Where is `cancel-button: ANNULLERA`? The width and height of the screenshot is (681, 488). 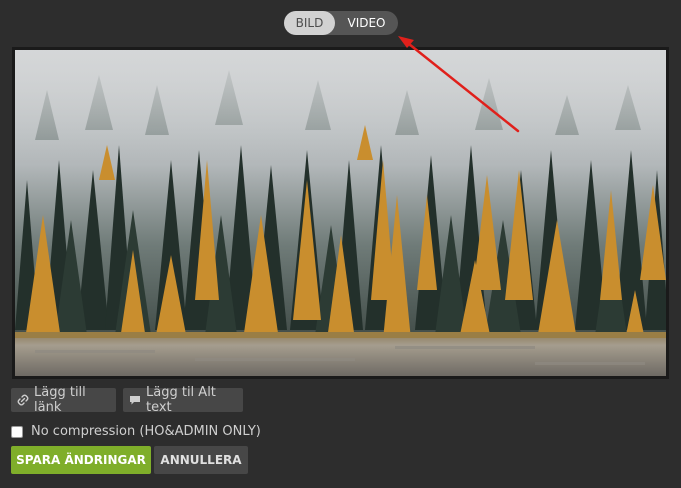
cancel-button: ANNULLERA is located at coordinates (201, 460).